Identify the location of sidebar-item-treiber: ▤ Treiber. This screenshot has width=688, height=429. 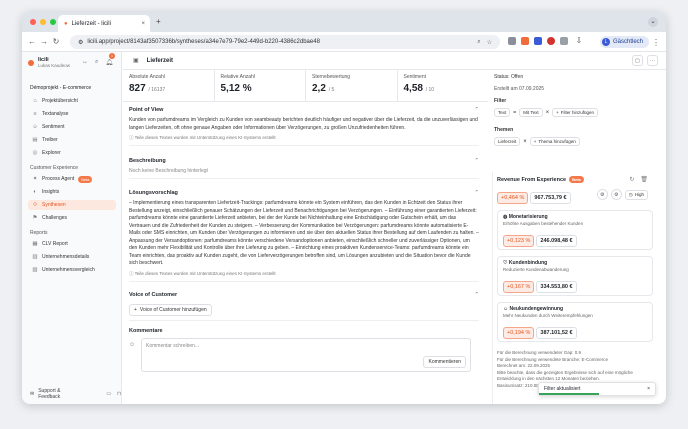
(72, 140).